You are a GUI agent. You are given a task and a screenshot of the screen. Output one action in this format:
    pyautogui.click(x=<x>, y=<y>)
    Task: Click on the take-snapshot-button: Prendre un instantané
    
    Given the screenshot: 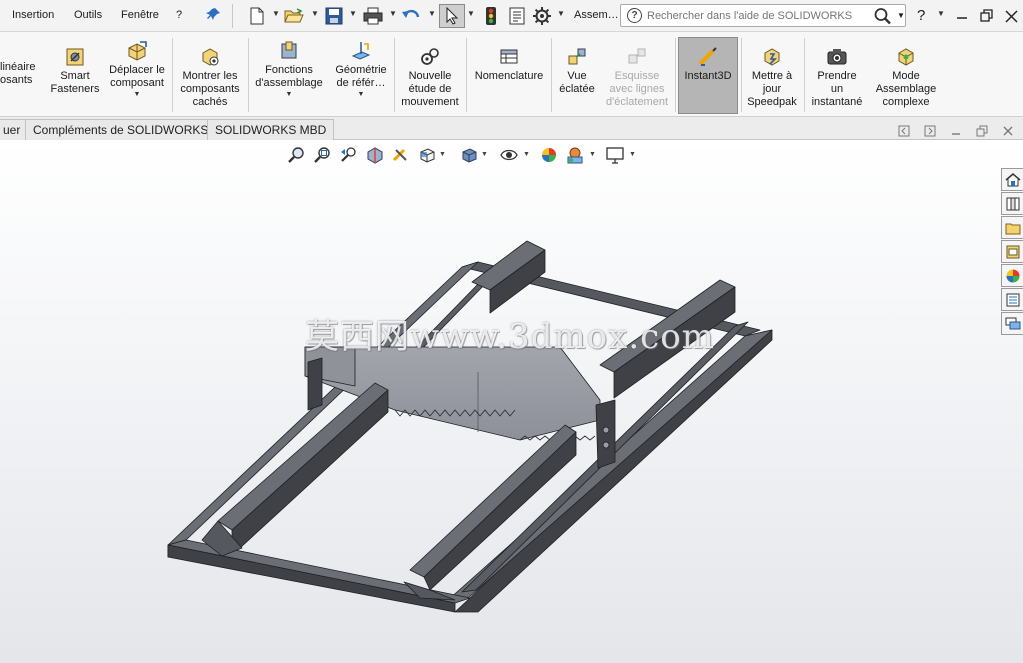 What is the action you would take?
    pyautogui.click(x=837, y=74)
    